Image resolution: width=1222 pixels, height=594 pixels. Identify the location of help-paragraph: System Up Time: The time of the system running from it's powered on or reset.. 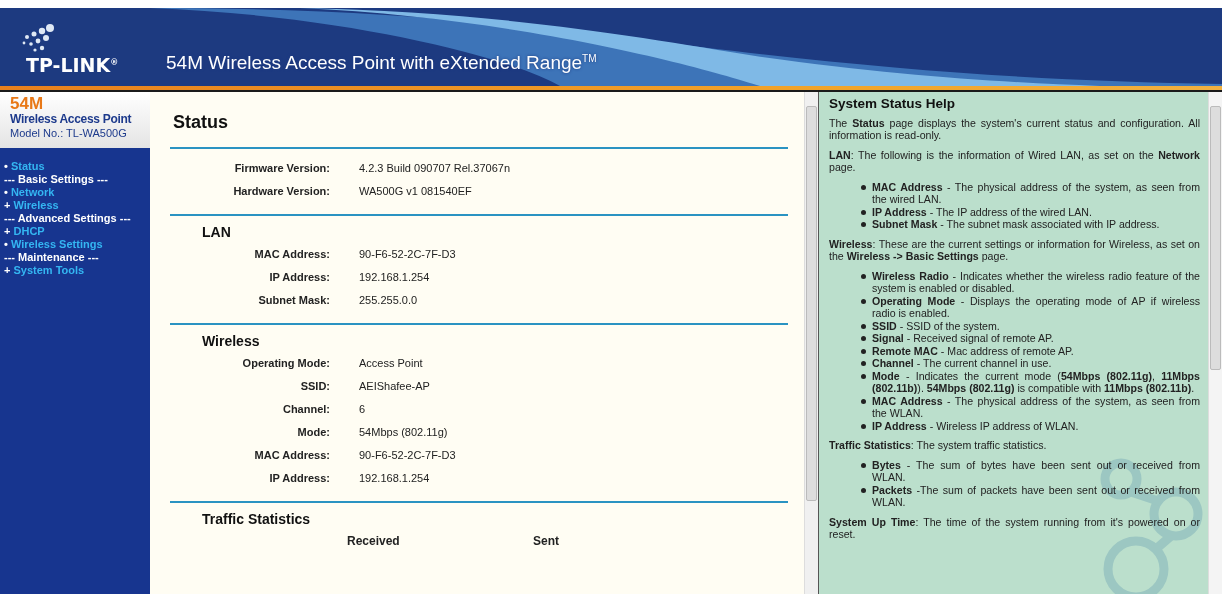
(1014, 528).